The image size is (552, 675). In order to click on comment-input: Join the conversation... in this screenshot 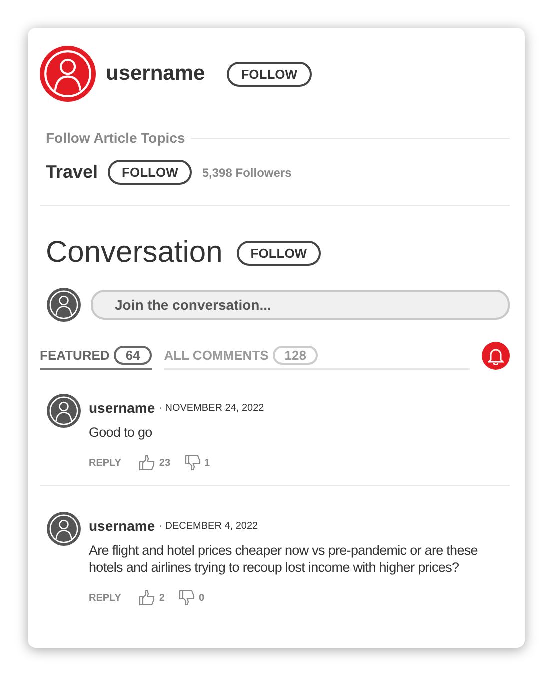, I will do `click(300, 305)`.